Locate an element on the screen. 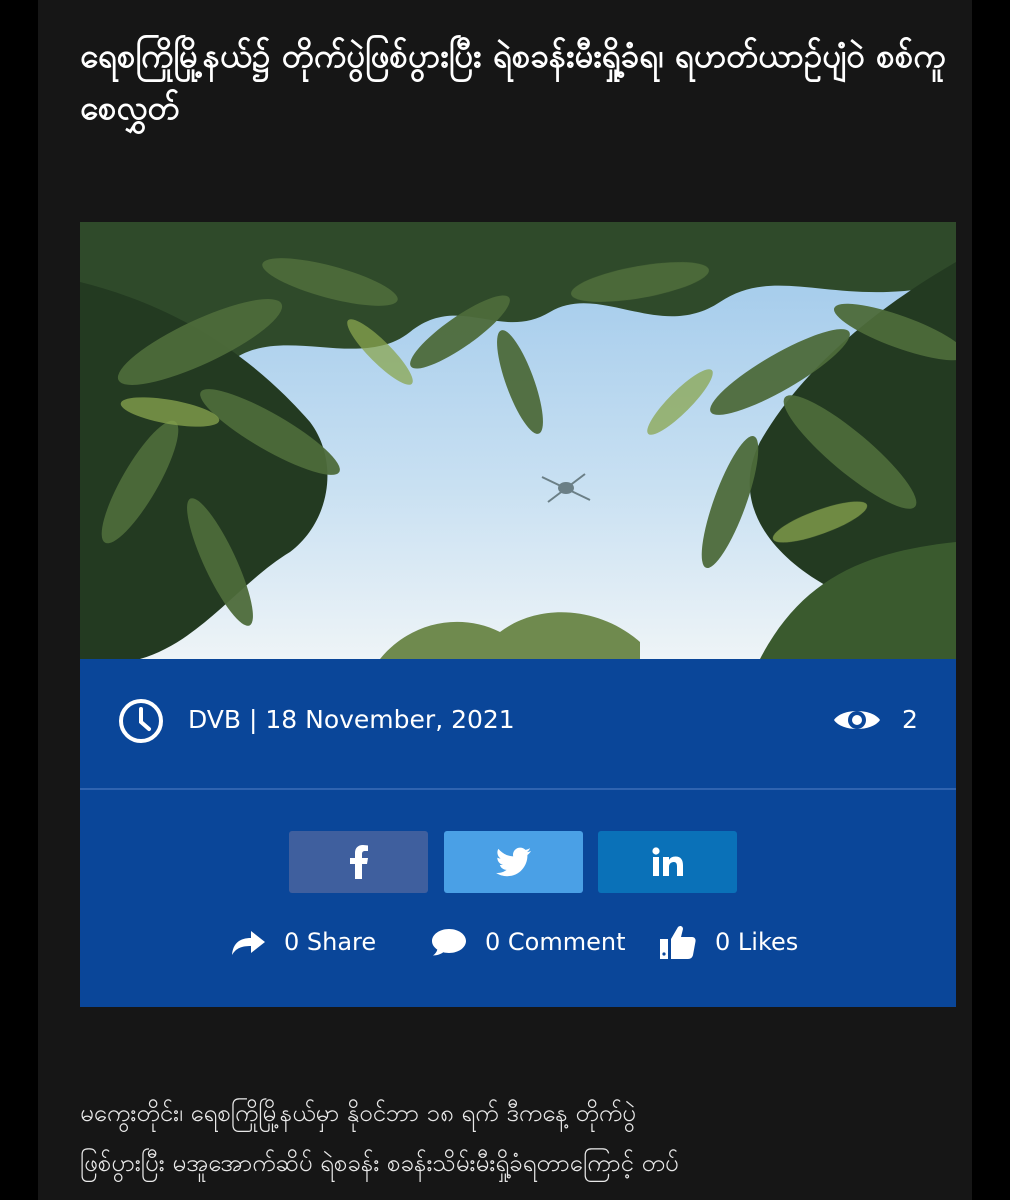 This screenshot has width=1010, height=1200. share-arrow-icon is located at coordinates (248, 943).